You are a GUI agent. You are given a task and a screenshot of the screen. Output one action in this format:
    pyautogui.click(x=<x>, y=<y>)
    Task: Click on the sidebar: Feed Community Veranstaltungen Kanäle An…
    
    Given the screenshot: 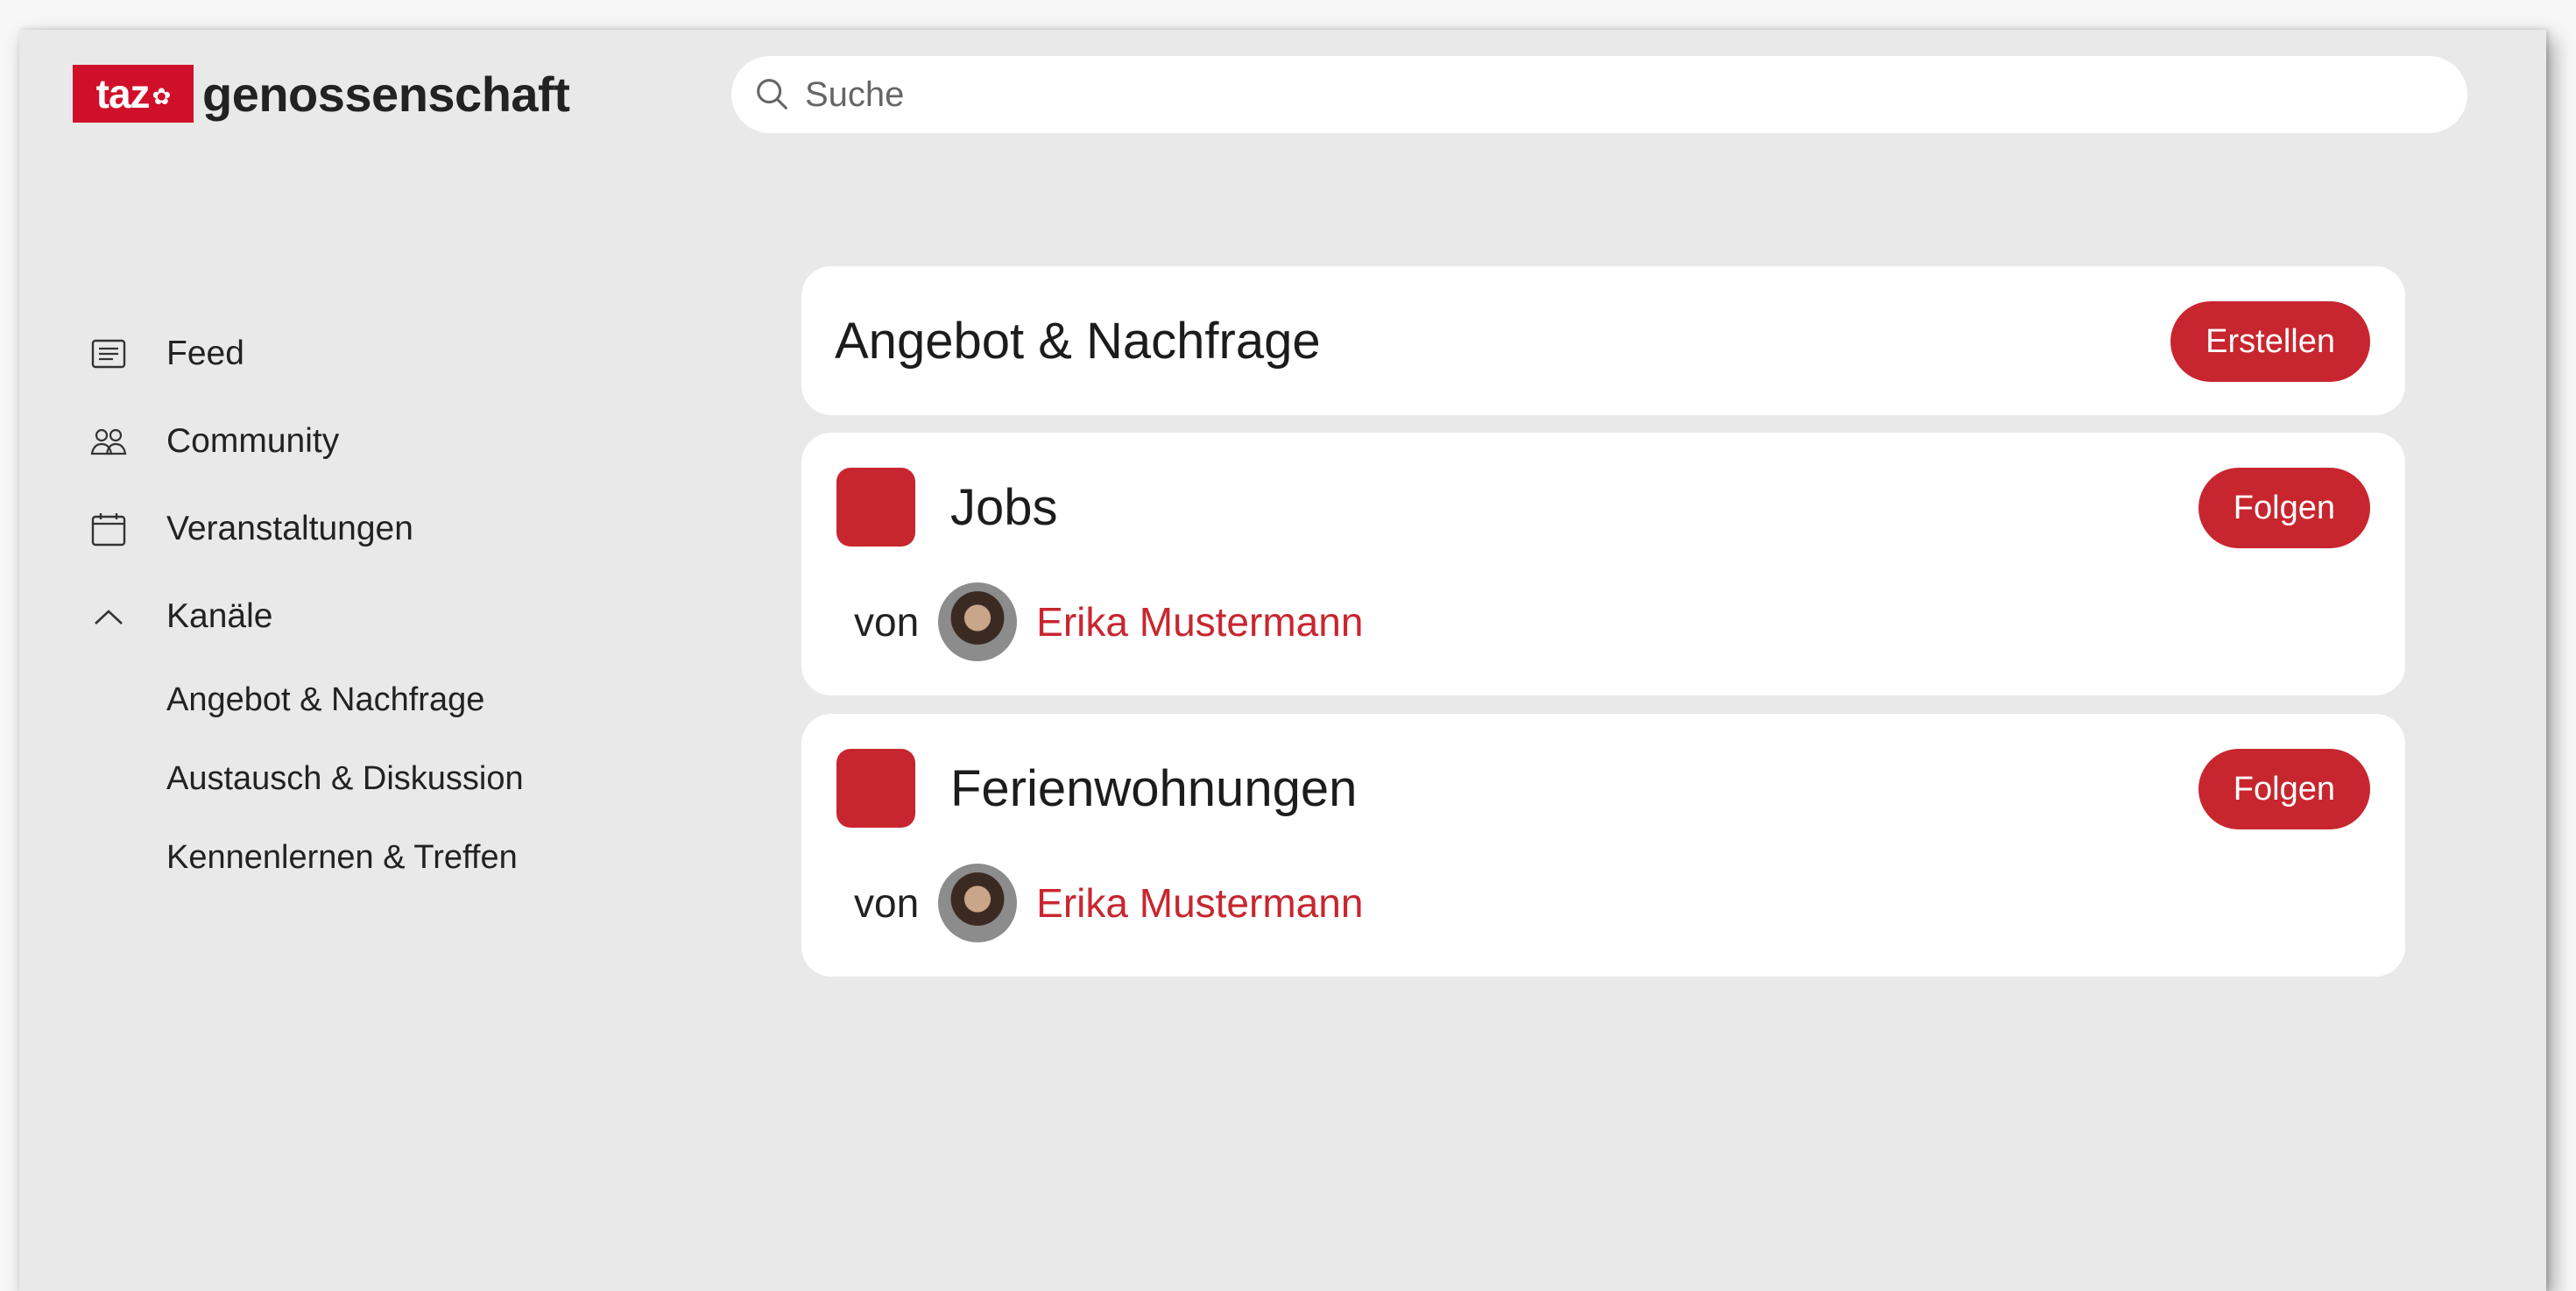 What is the action you would take?
    pyautogui.click(x=394, y=603)
    